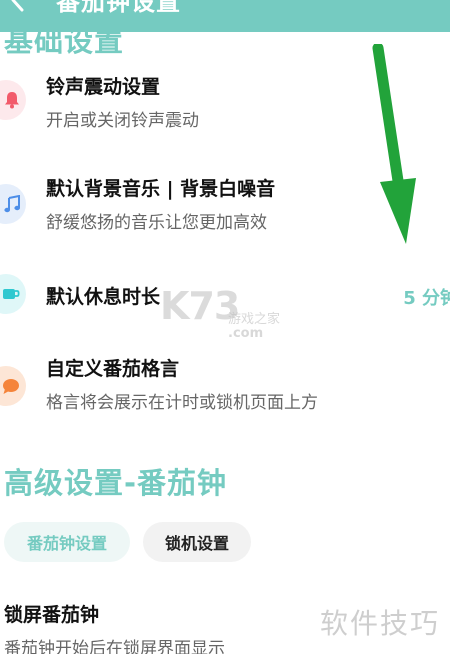 The image size is (450, 654). What do you see at coordinates (225, 383) in the screenshot?
I see `setting-item-custom-motto: 自定义番茄格言 格言将会展示在计时或锁机页面上方` at bounding box center [225, 383].